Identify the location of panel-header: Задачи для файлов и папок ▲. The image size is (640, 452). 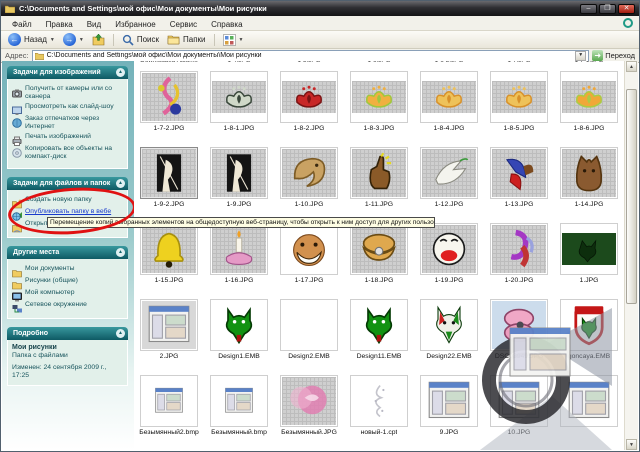
(67, 184).